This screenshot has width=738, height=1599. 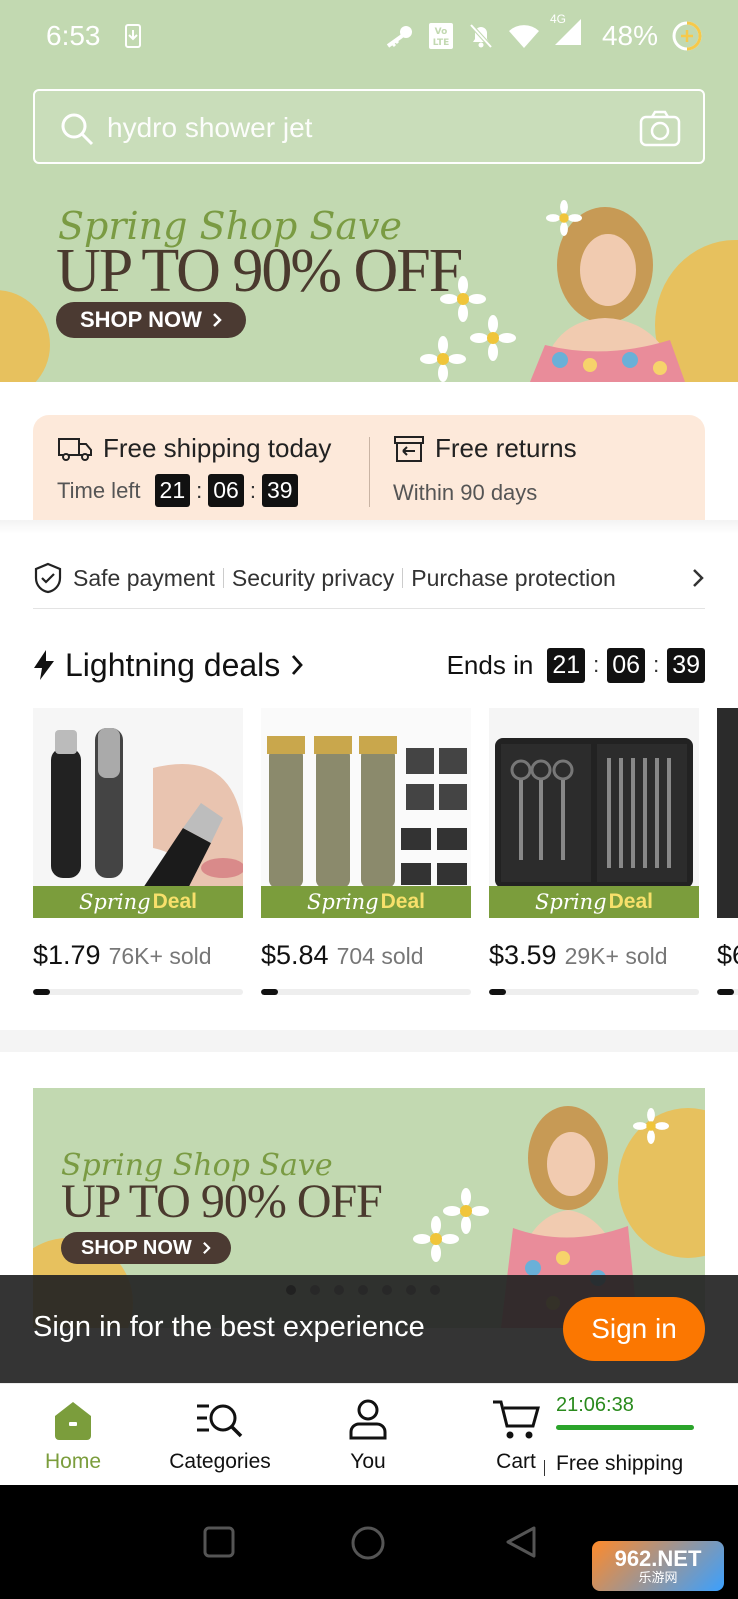 What do you see at coordinates (226, 490) in the screenshot?
I see `timer-minutes: 06` at bounding box center [226, 490].